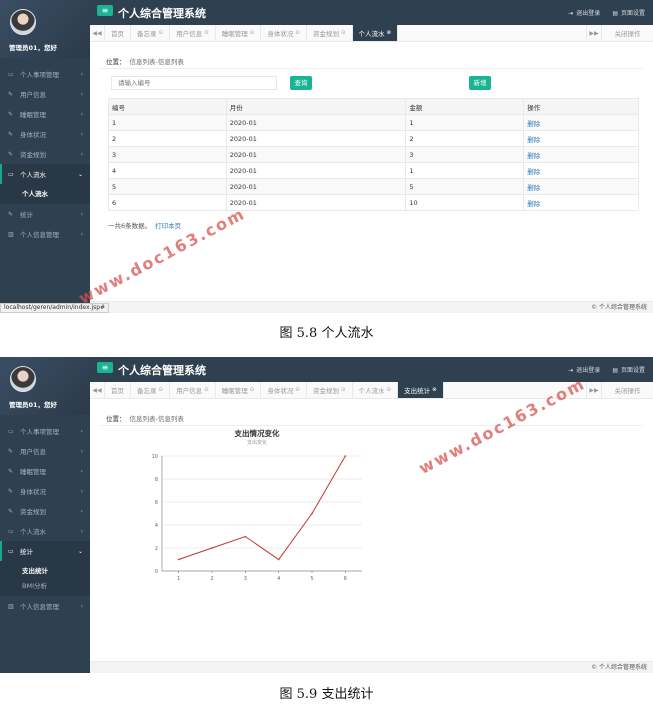 The width and height of the screenshot is (653, 728). What do you see at coordinates (421, 390) in the screenshot?
I see `tab: 支出统计 ⊗` at bounding box center [421, 390].